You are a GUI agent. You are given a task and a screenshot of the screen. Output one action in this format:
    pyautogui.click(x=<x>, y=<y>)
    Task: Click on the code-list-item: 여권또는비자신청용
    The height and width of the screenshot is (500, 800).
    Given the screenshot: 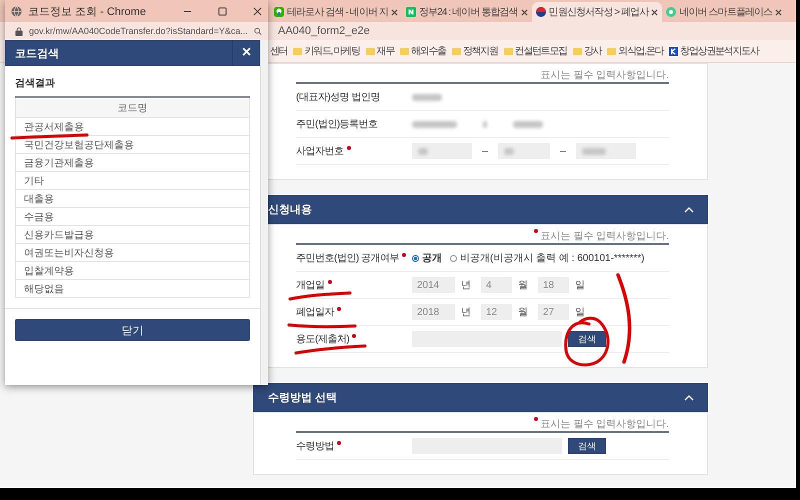 What is the action you would take?
    pyautogui.click(x=133, y=253)
    